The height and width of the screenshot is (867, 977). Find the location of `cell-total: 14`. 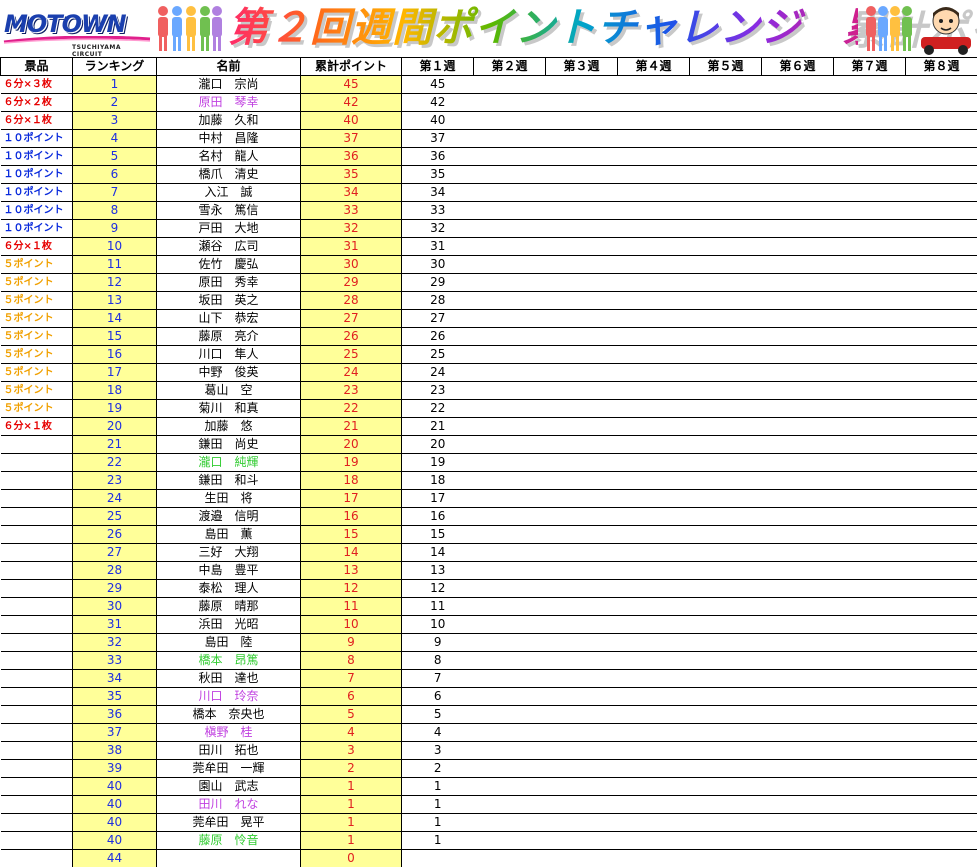

cell-total: 14 is located at coordinates (351, 552).